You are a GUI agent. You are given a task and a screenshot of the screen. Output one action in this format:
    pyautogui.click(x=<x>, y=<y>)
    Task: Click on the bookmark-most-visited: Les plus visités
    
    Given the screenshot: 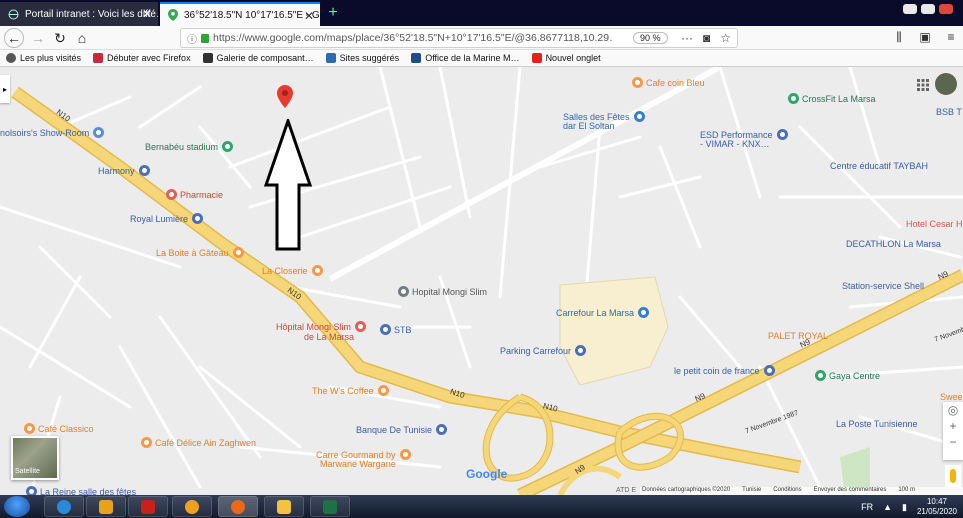 What is the action you would take?
    pyautogui.click(x=43, y=58)
    